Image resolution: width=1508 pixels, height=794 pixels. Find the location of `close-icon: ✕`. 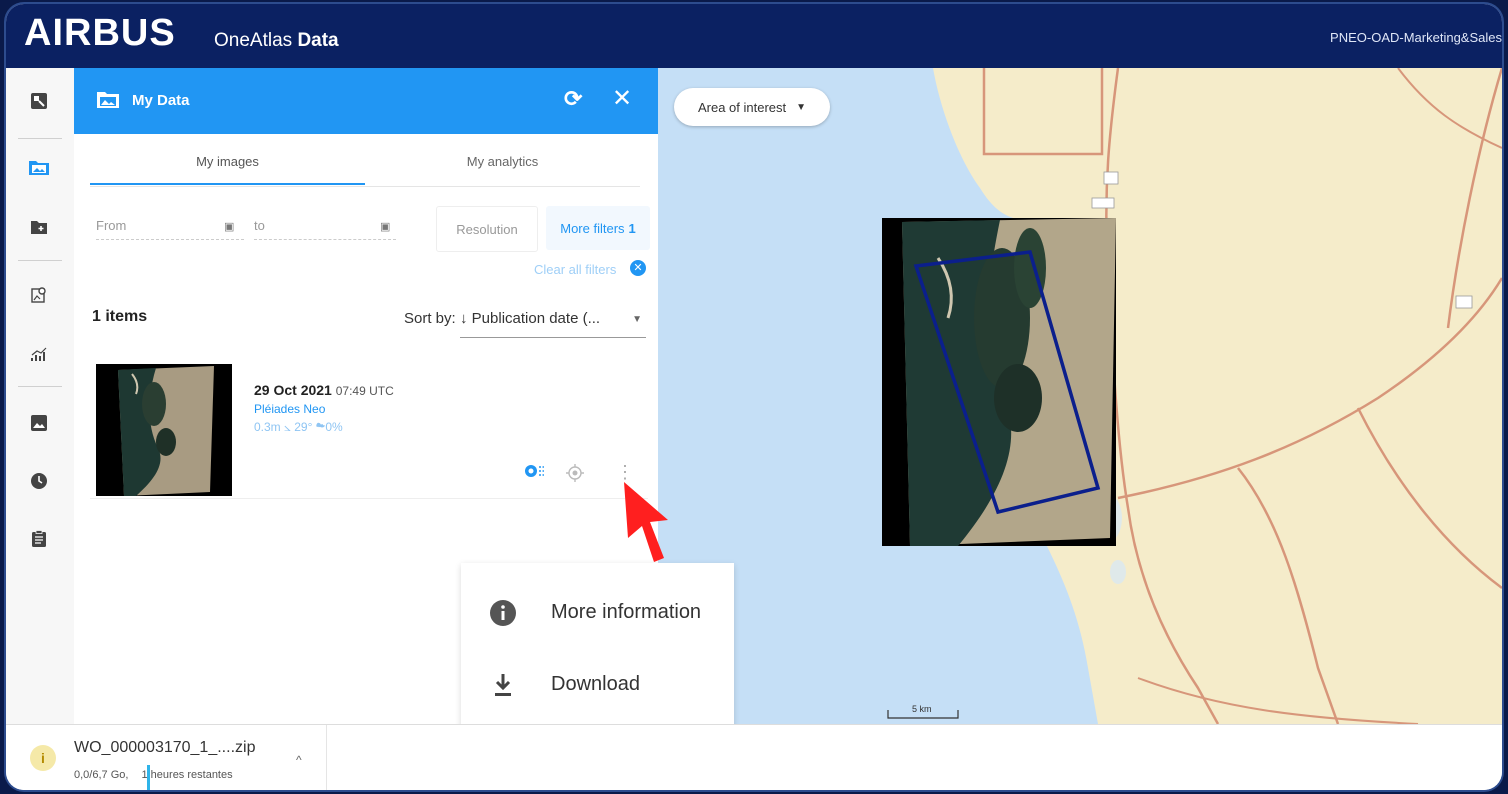

close-icon: ✕ is located at coordinates (622, 98).